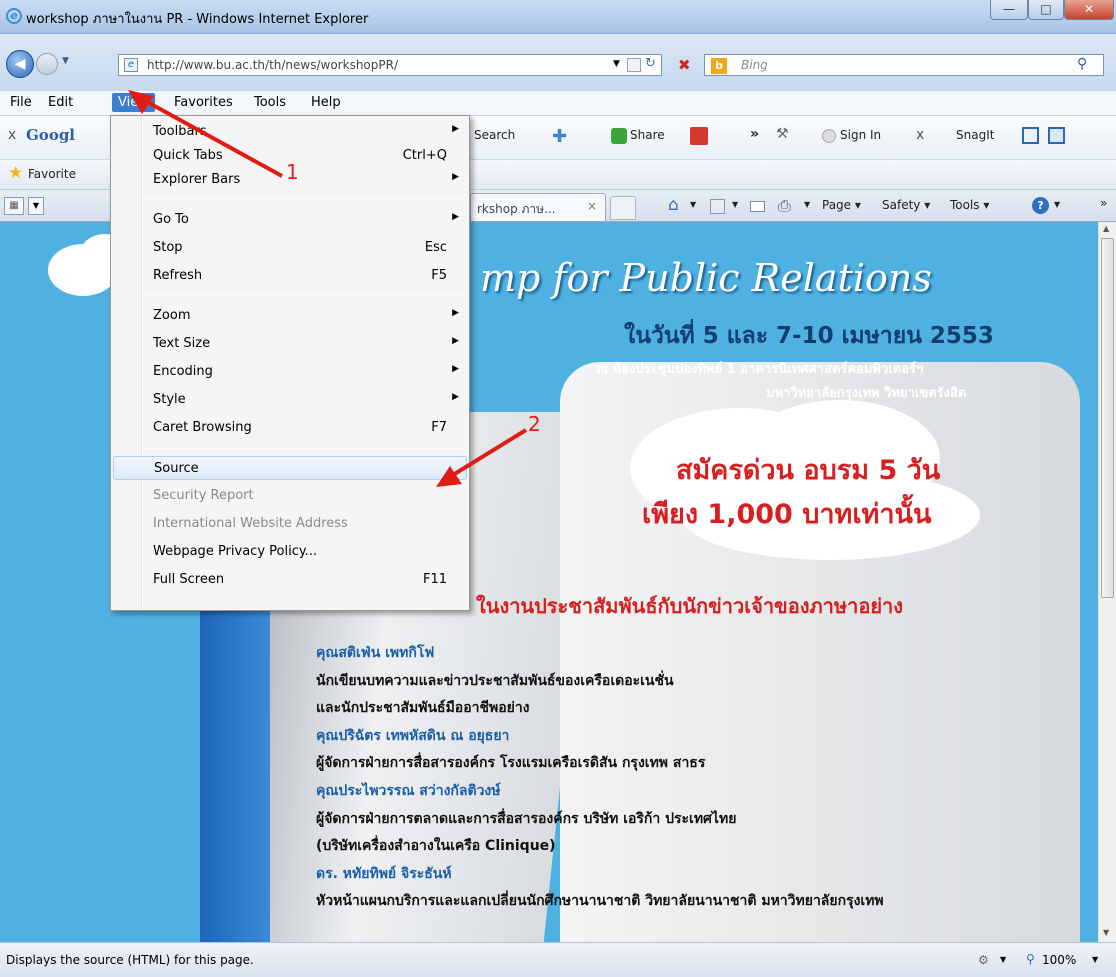 The image size is (1116, 977). I want to click on annotation-arrows, so click(328, 288).